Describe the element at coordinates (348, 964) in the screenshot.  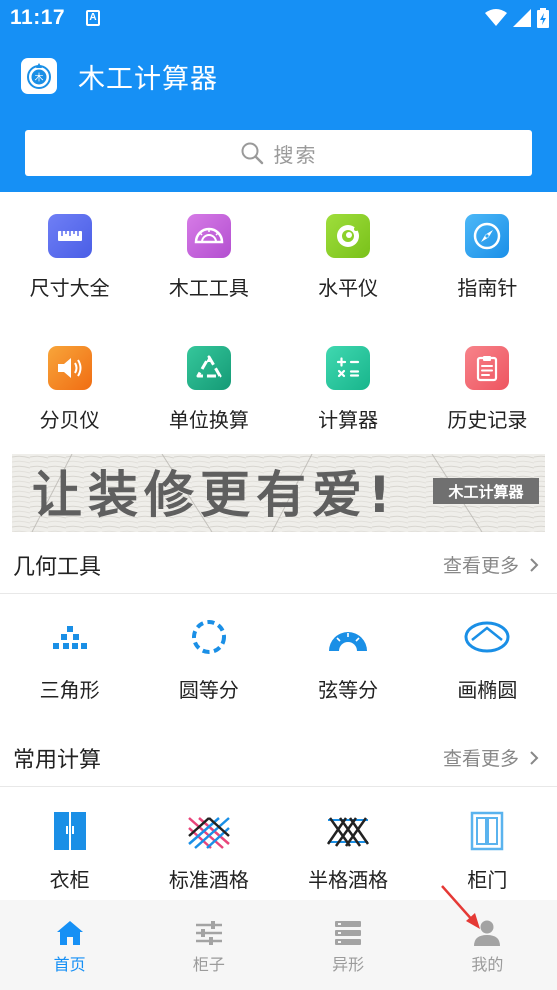
I see `tab-label: 异形` at that location.